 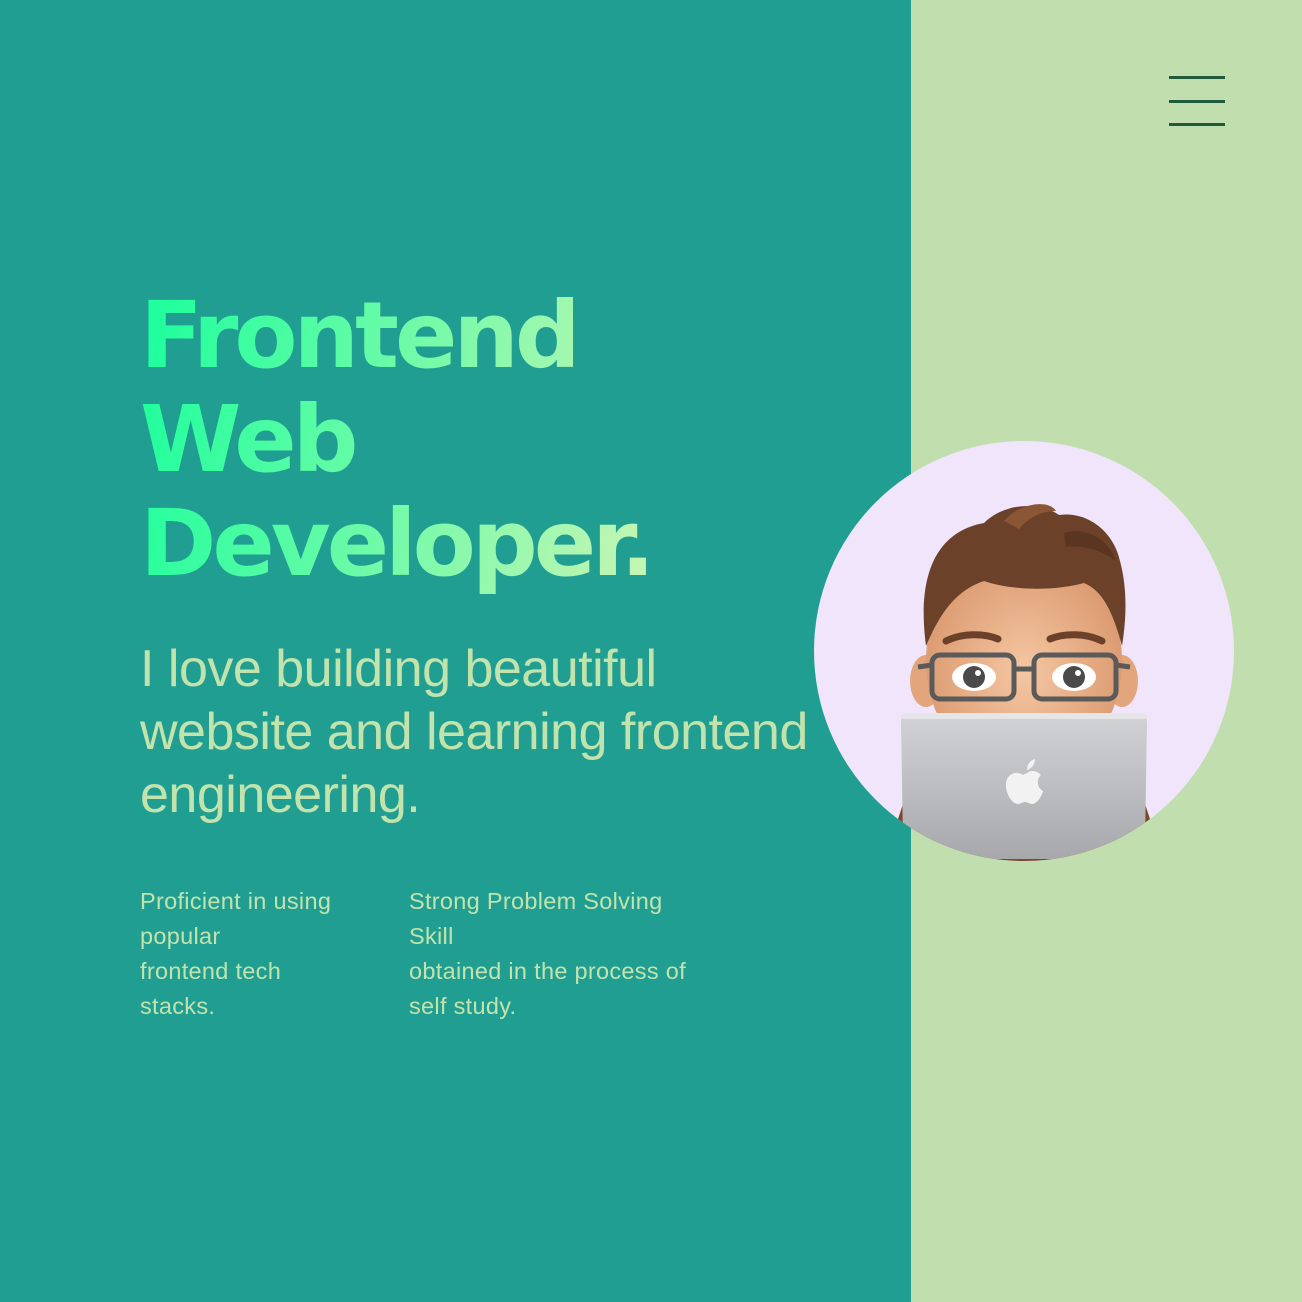 What do you see at coordinates (431, 936) in the screenshot?
I see `feature-line: Skill` at bounding box center [431, 936].